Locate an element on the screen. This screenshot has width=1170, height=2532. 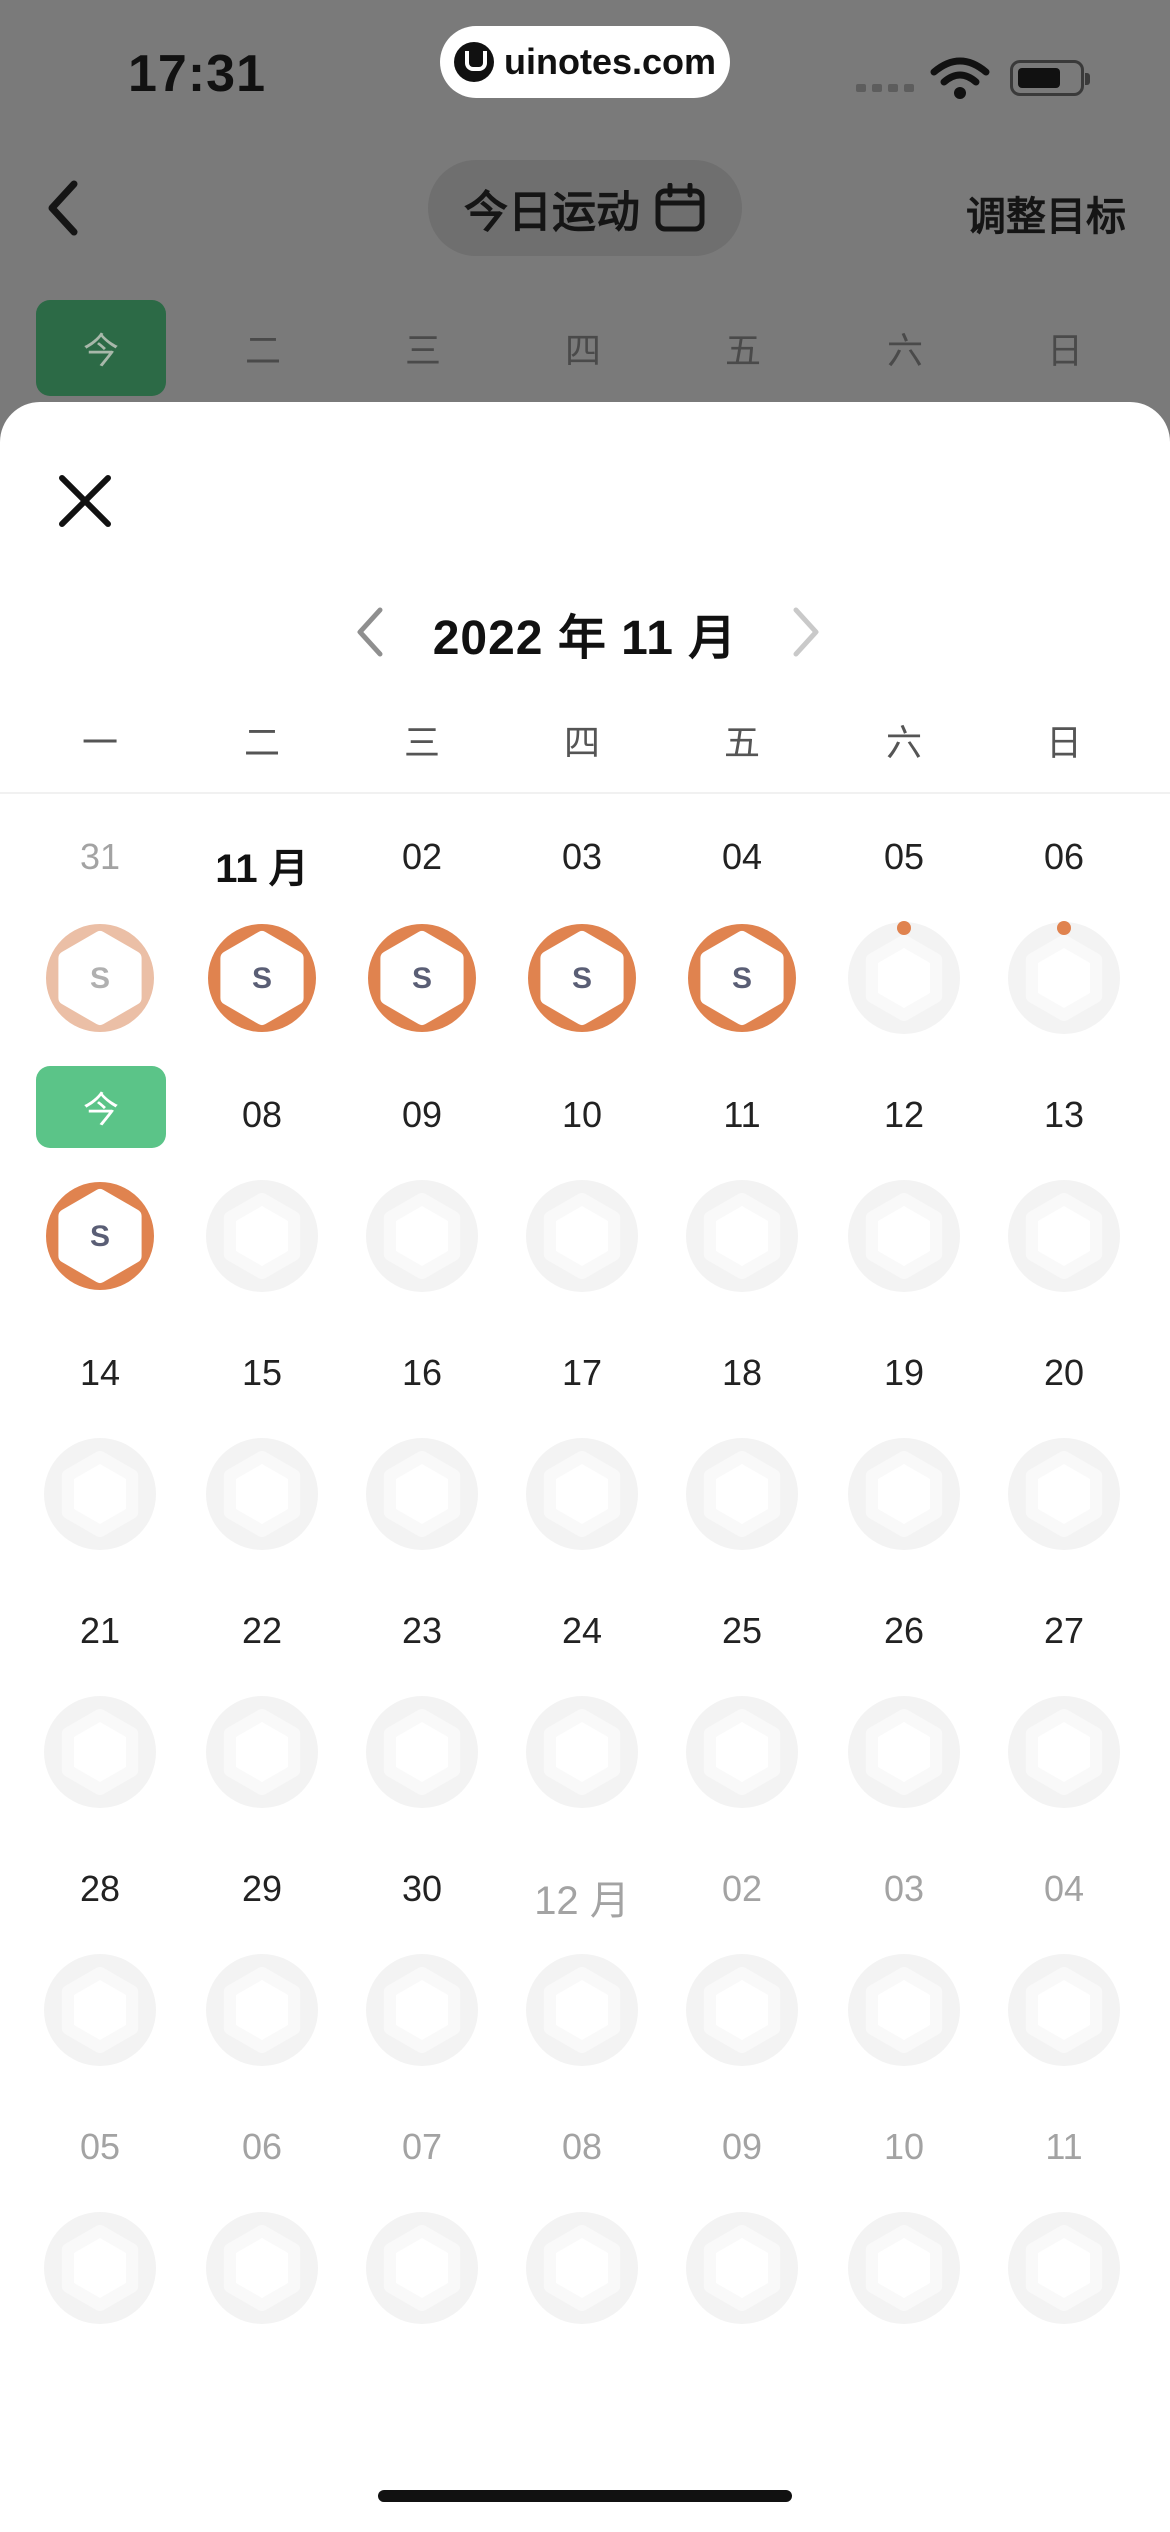
calendar-day-cell: 21 is located at coordinates (100, 1725).